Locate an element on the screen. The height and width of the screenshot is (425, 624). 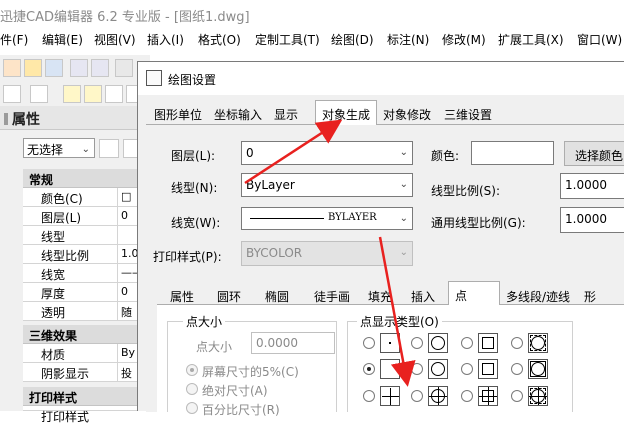
arrow-to-point-style is located at coordinates (397, 311).